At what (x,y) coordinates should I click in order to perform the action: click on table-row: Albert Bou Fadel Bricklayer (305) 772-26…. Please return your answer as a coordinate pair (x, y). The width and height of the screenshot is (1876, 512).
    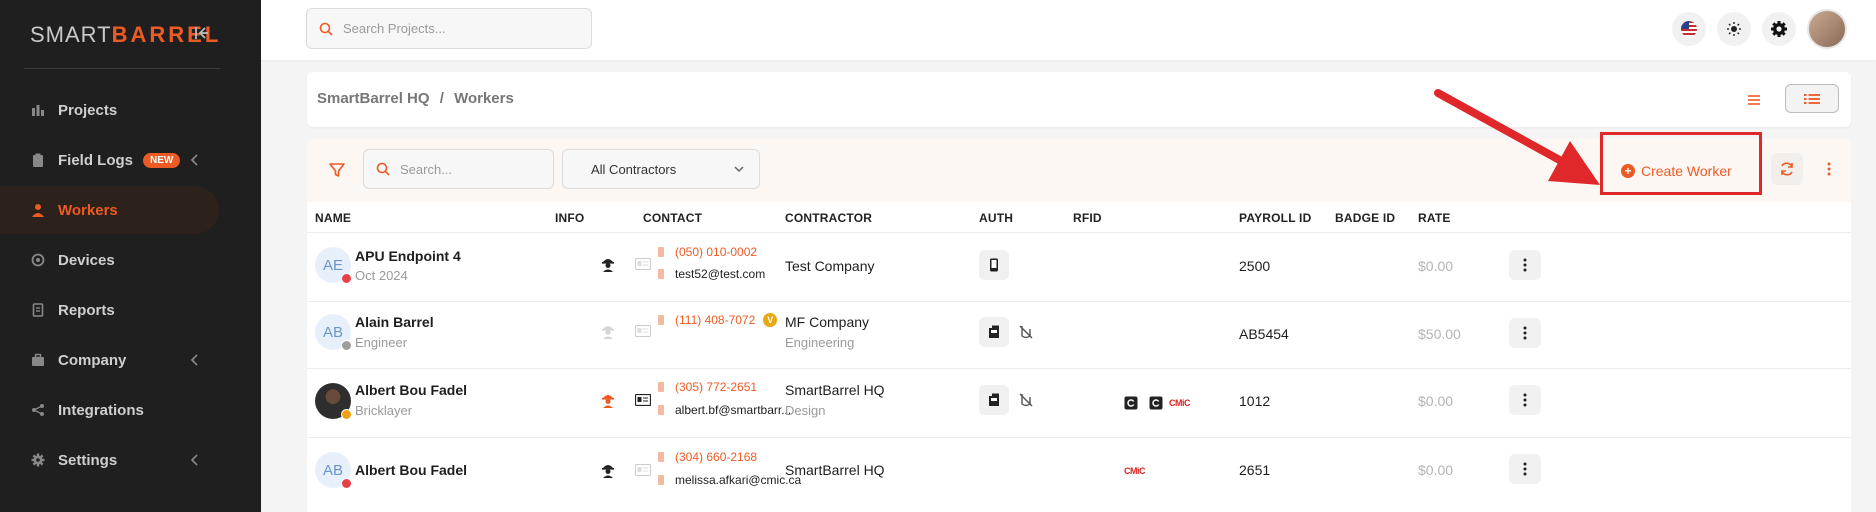
    Looking at the image, I should click on (1079, 402).